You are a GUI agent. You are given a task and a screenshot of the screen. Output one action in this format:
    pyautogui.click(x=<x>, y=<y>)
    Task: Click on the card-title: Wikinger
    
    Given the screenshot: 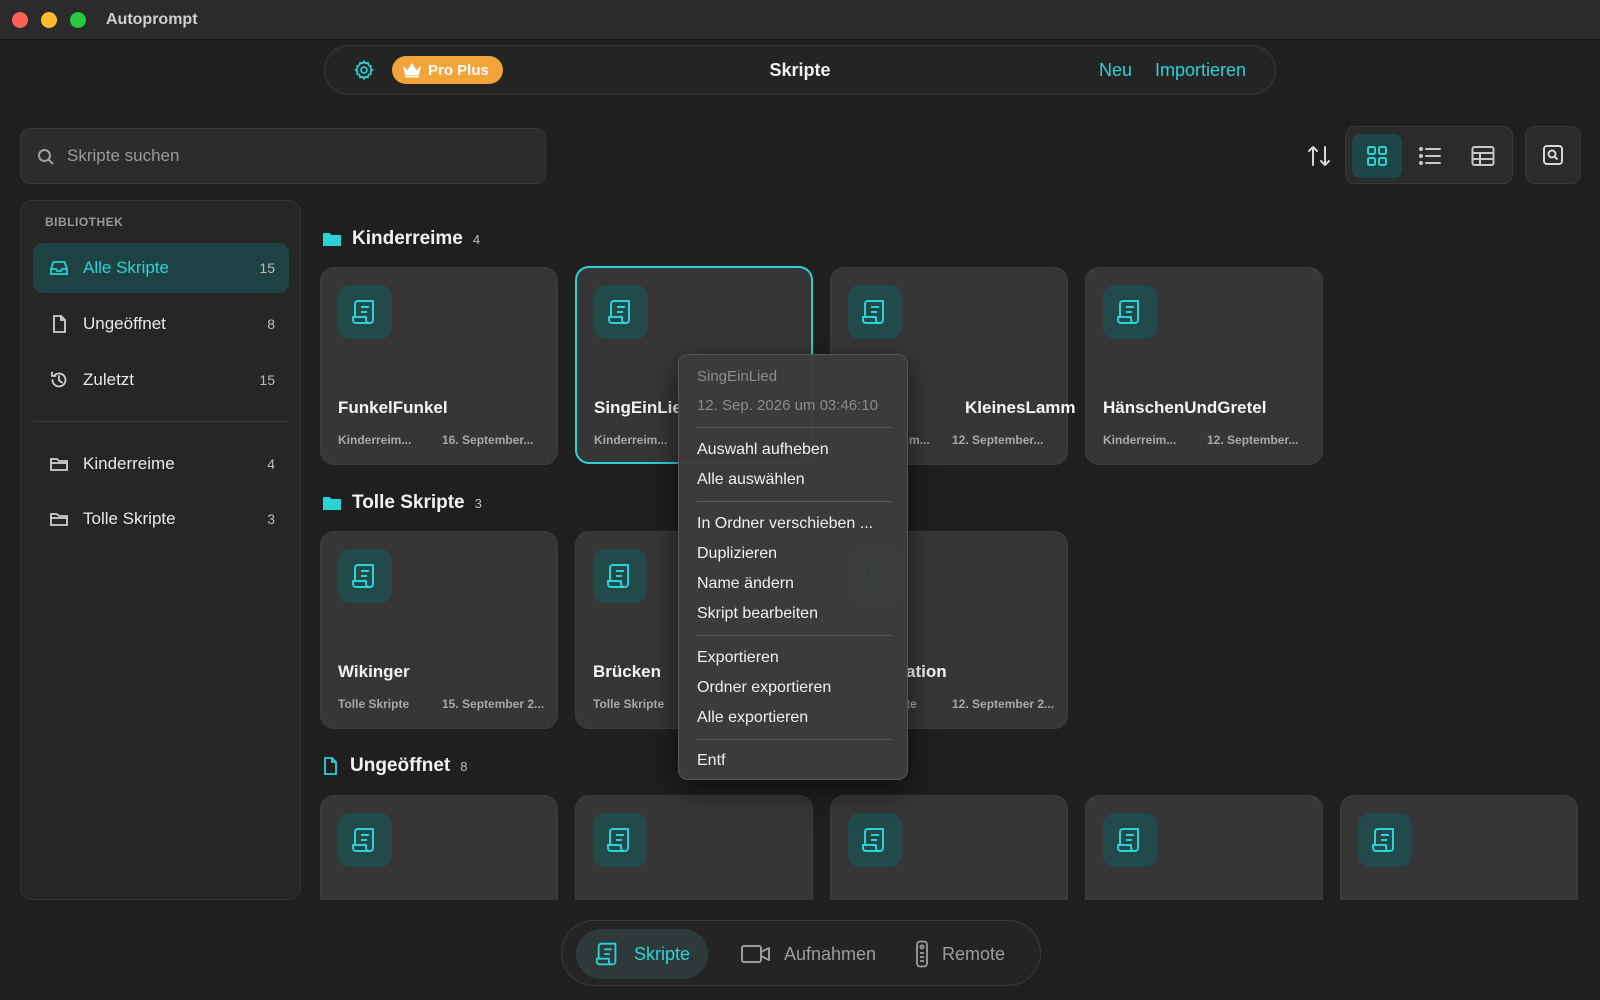 What is the action you would take?
    pyautogui.click(x=374, y=671)
    